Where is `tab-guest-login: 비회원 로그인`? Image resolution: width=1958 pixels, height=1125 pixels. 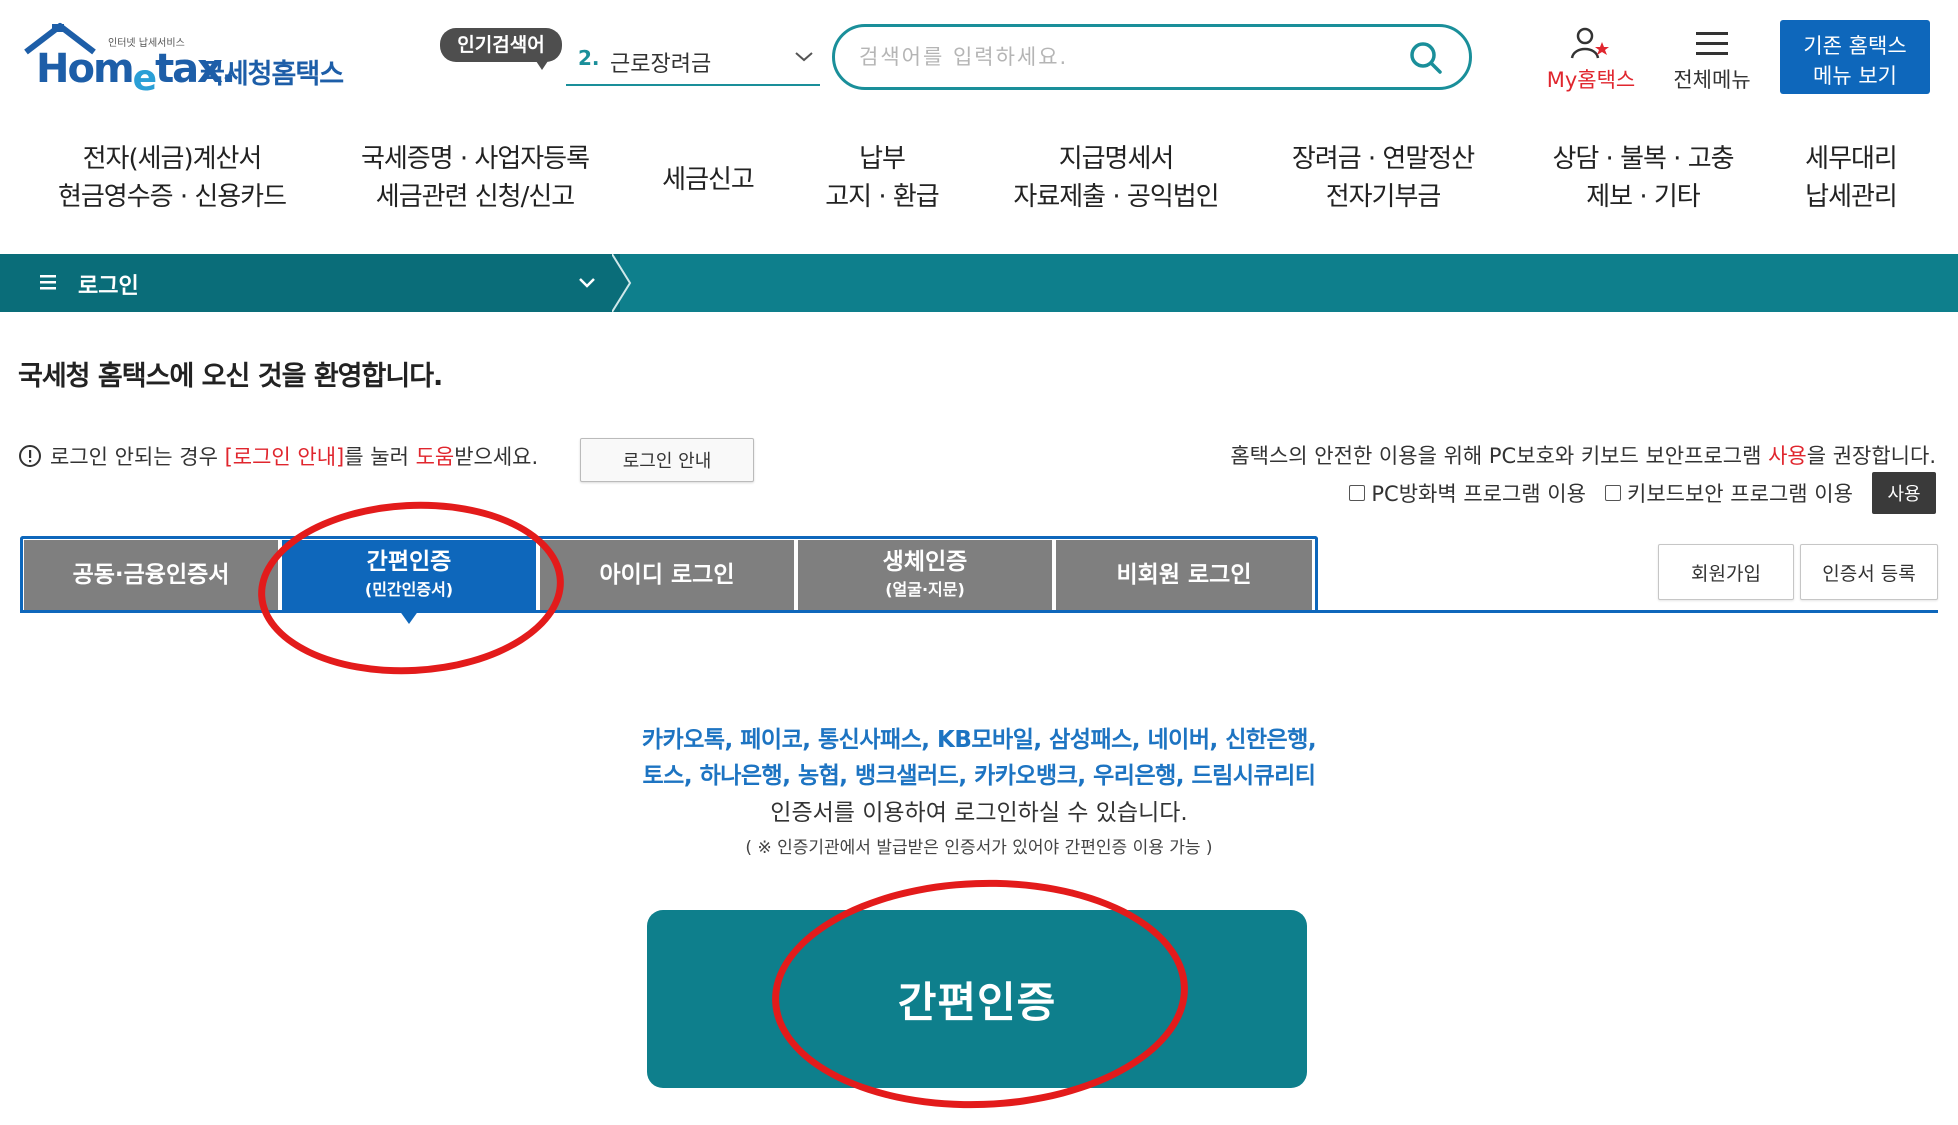
tab-guest-login: 비회원 로그인 is located at coordinates (1184, 575).